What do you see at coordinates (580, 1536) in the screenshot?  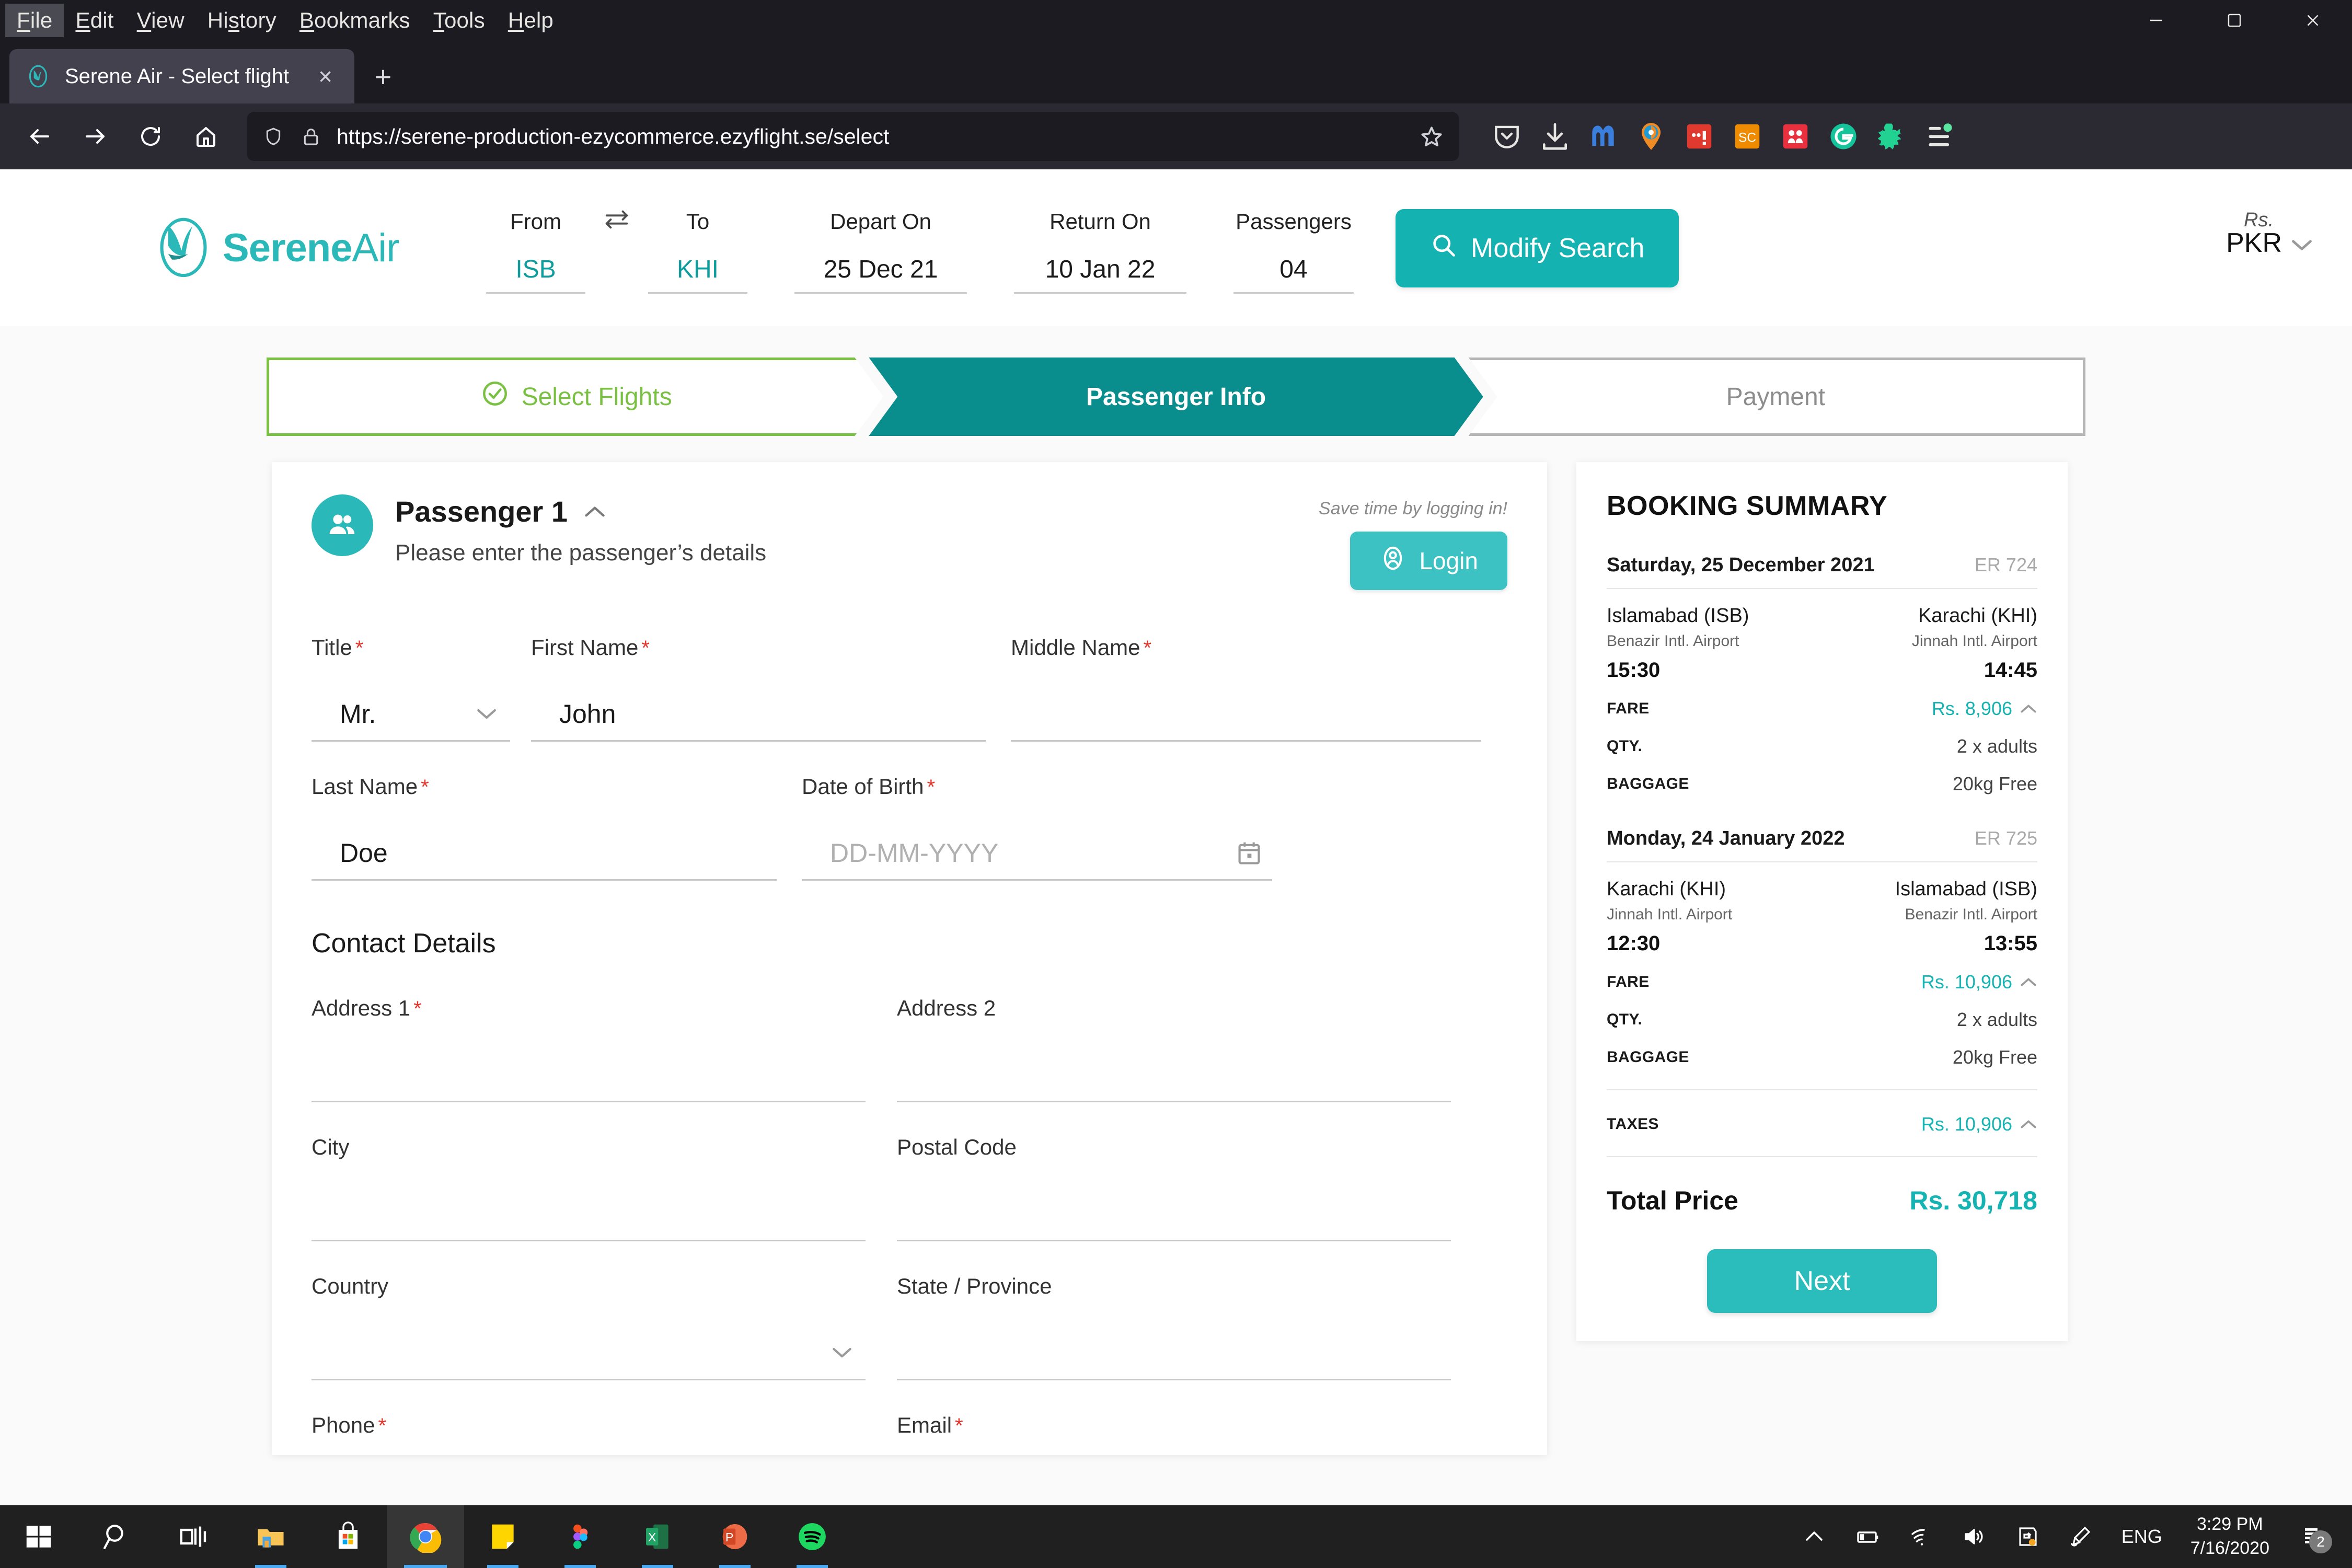 I see `figma-icon` at bounding box center [580, 1536].